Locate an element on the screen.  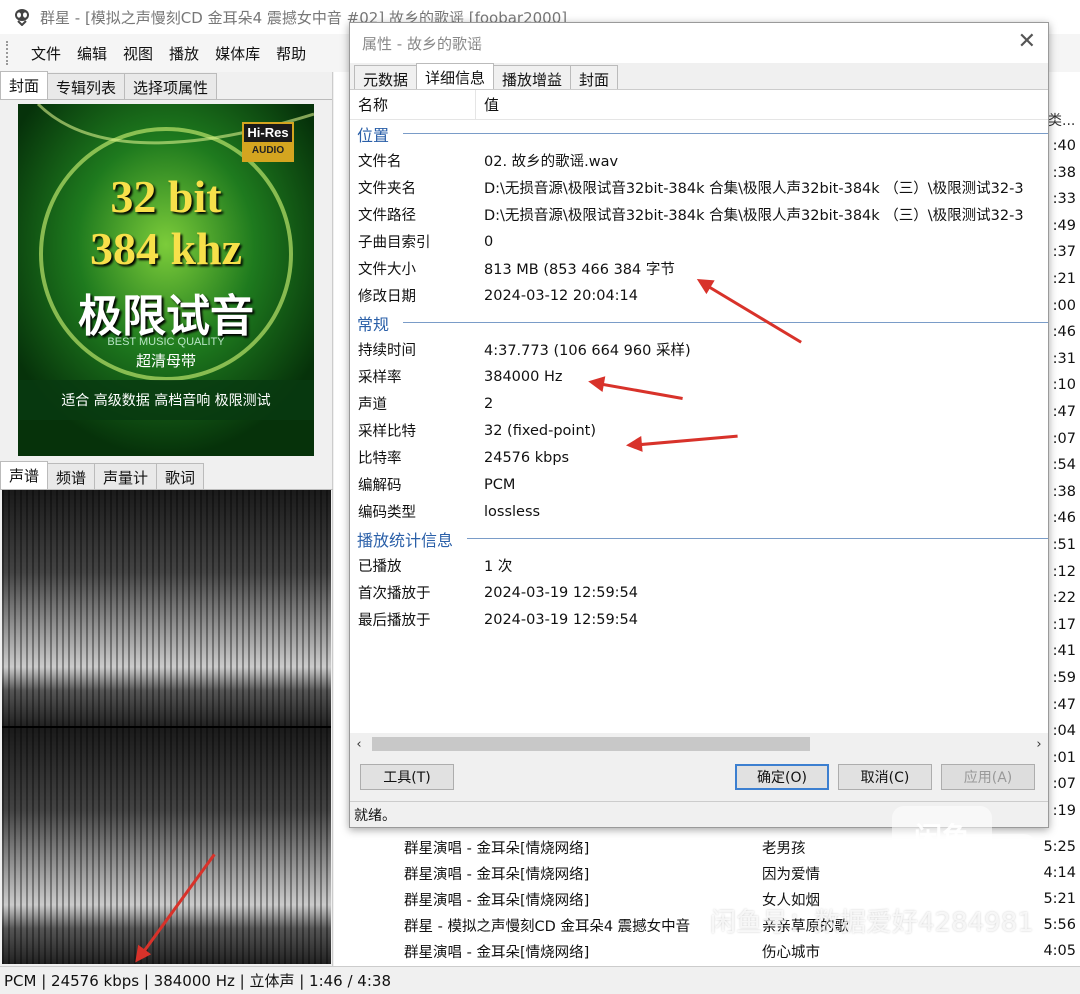
playlist-duration-cell: :51 is located at coordinates (1064, 545).